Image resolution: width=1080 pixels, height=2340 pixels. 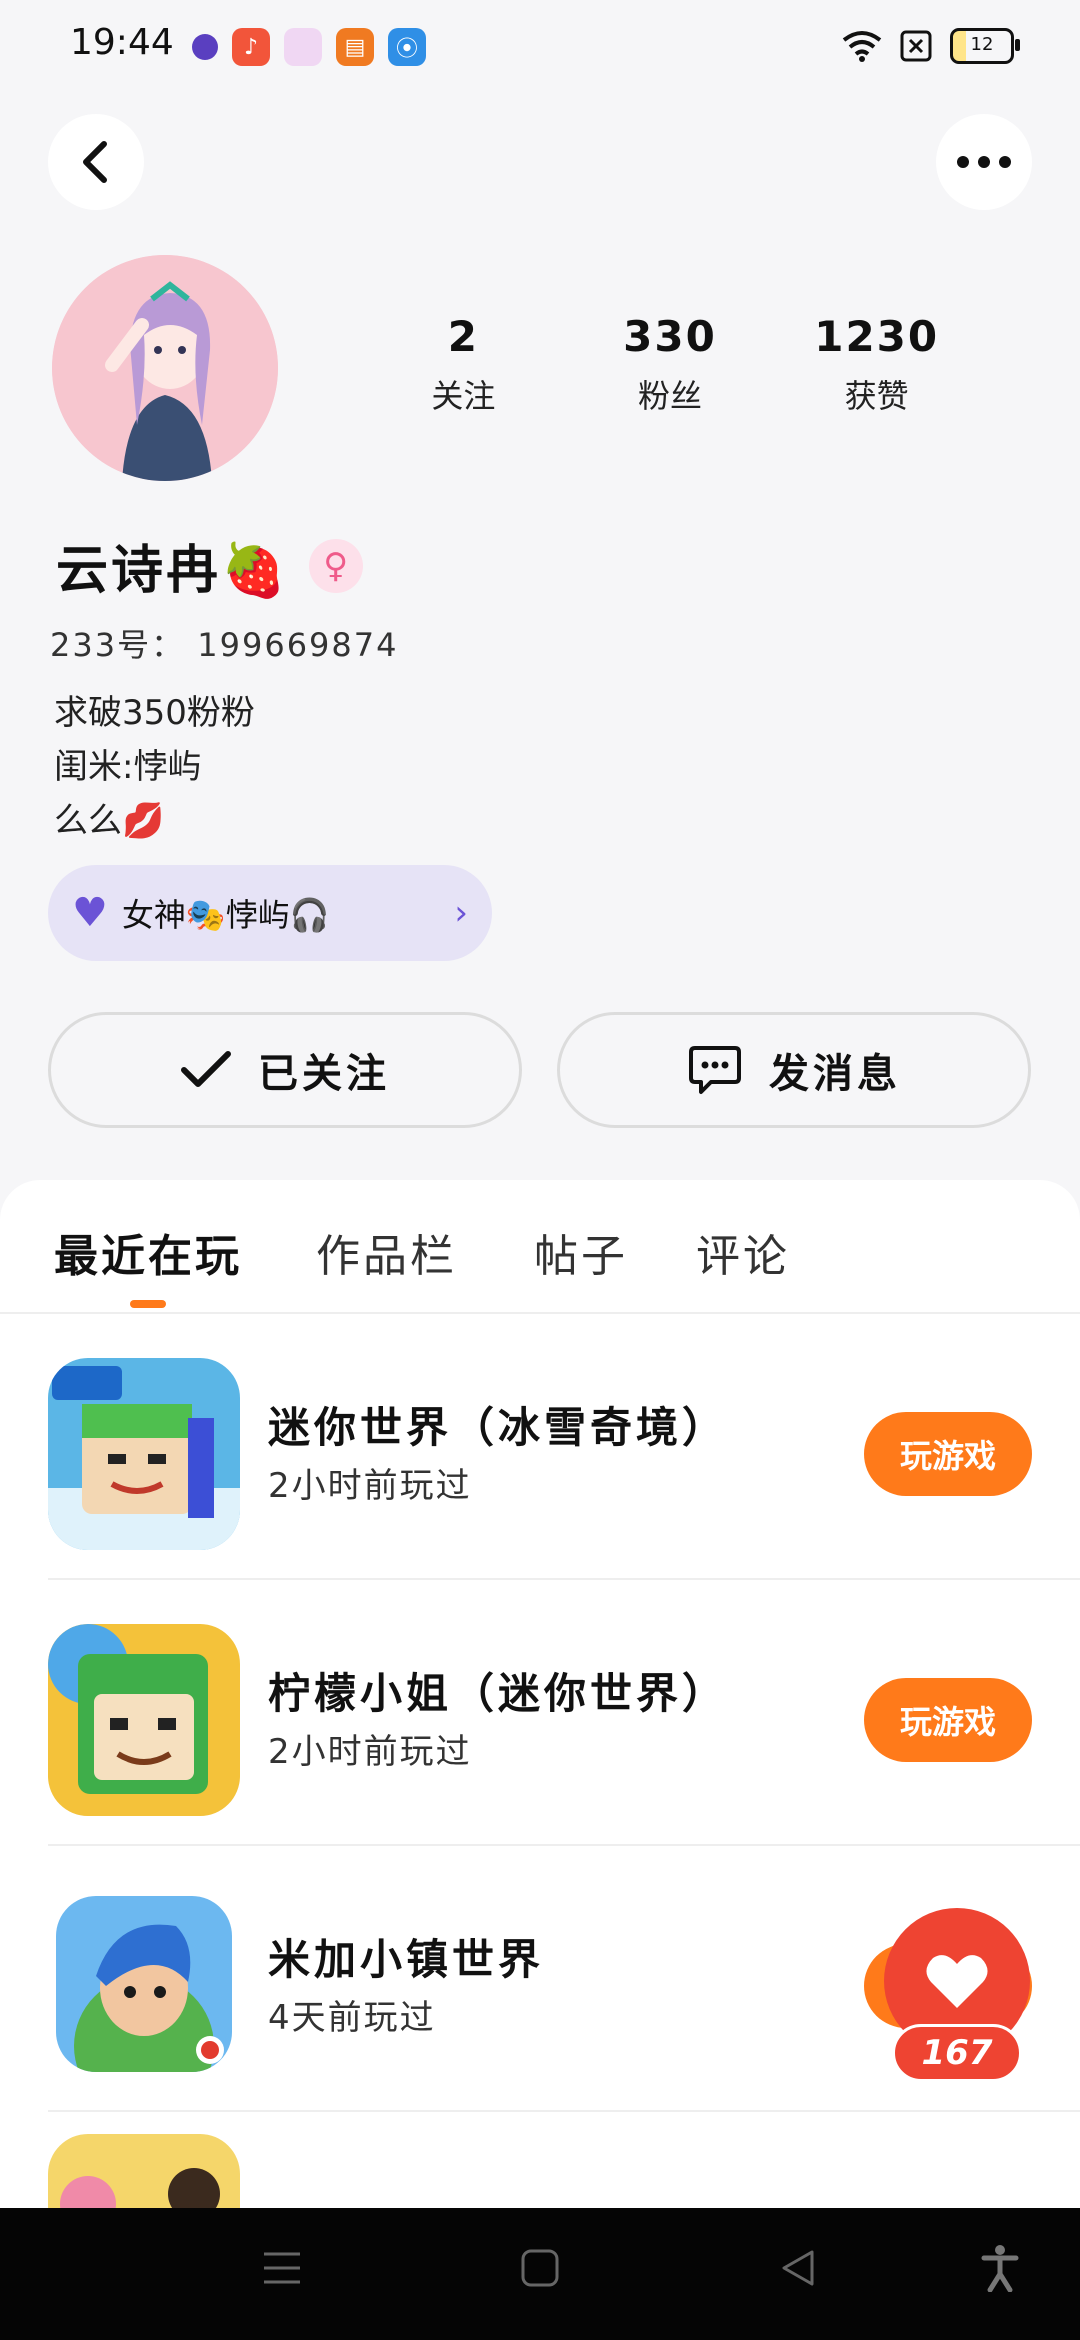 What do you see at coordinates (324, 1074) in the screenshot?
I see `followed-label: 已关注` at bounding box center [324, 1074].